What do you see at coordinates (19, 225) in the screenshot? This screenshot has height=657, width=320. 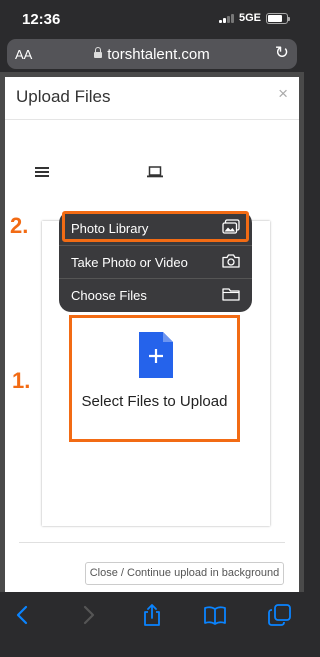 I see `step-2-label: 2.` at bounding box center [19, 225].